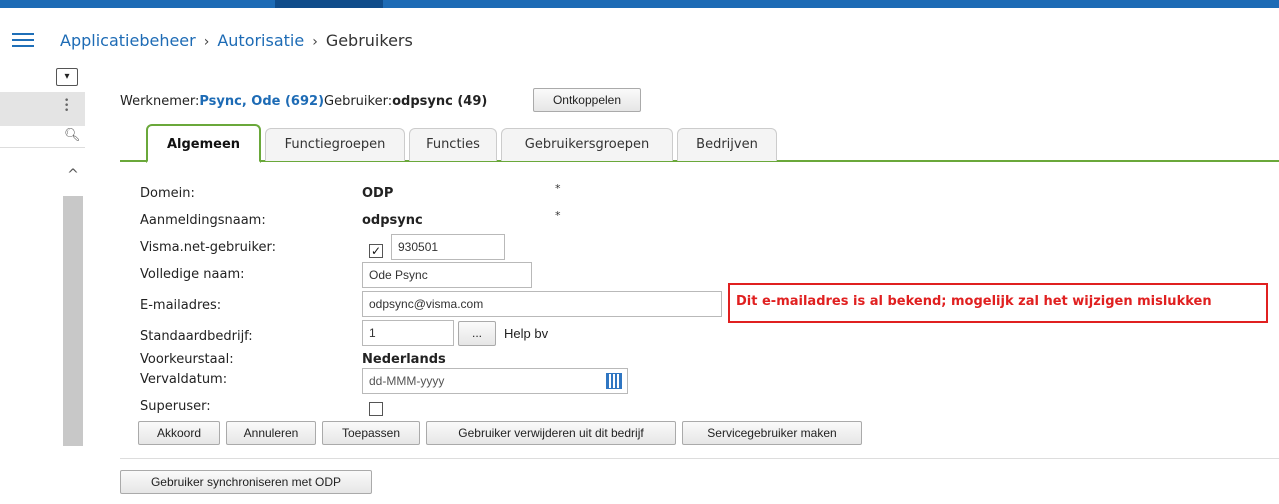  I want to click on left-panel: ▾ • • • 🔍︎ ^, so click(42, 284).